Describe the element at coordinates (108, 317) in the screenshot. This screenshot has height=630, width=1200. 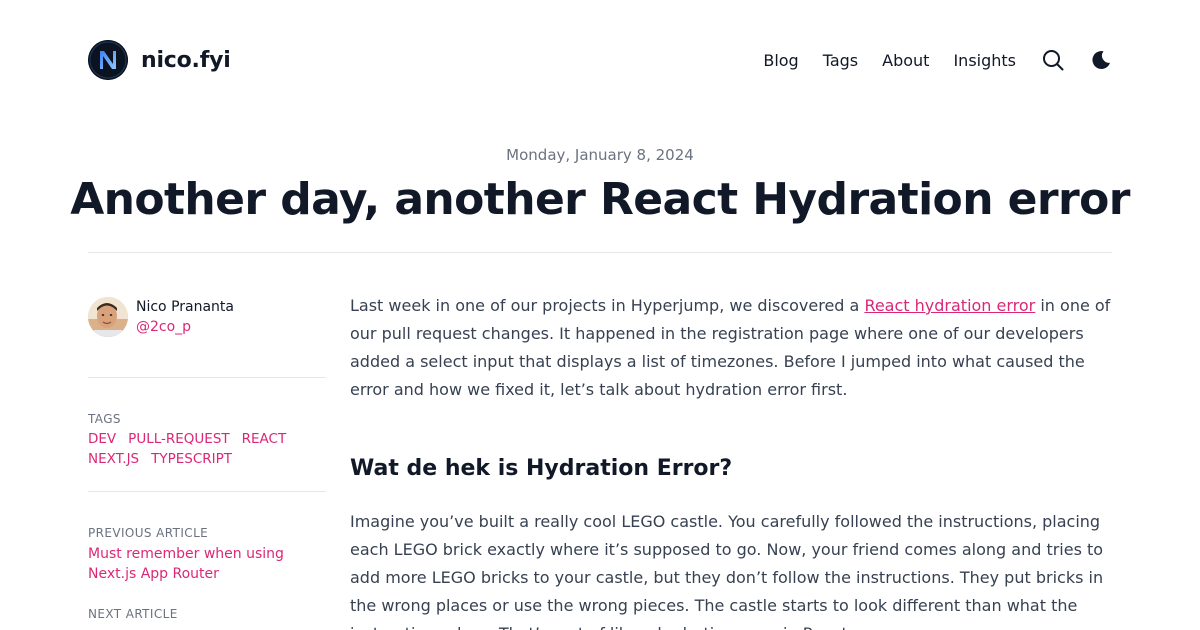
I see `avatar` at that location.